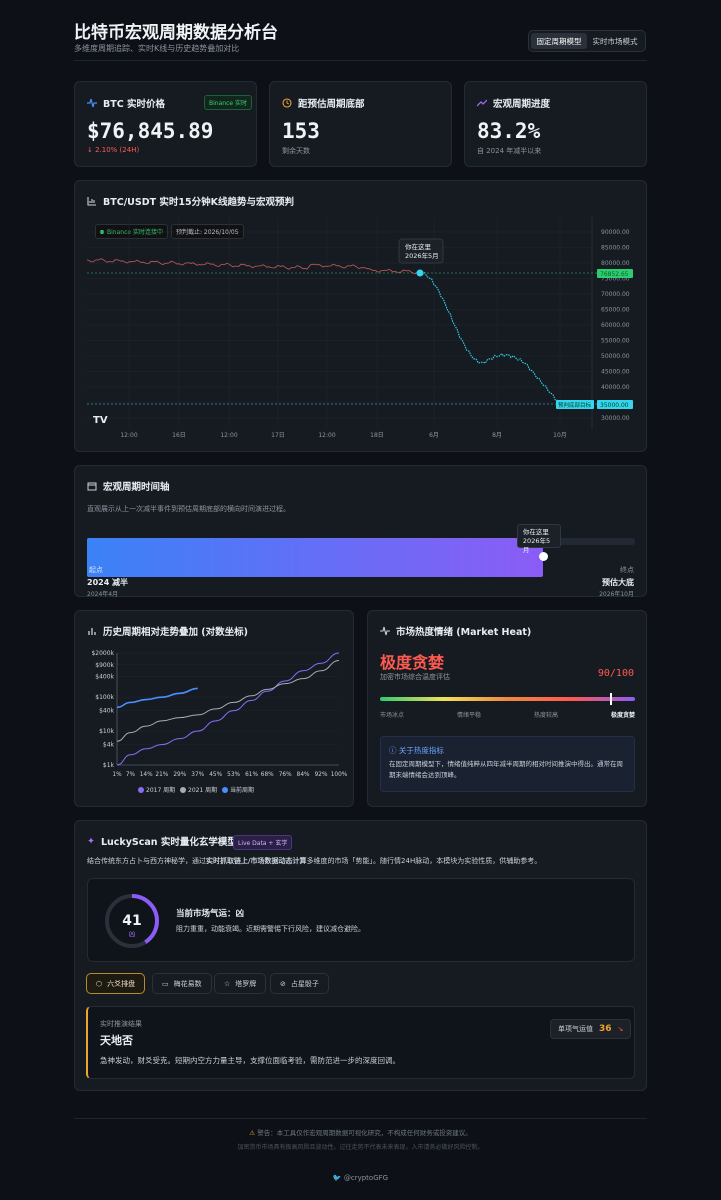 This screenshot has width=721, height=1200. I want to click on price-tag-text: 76852.65, so click(614, 274).